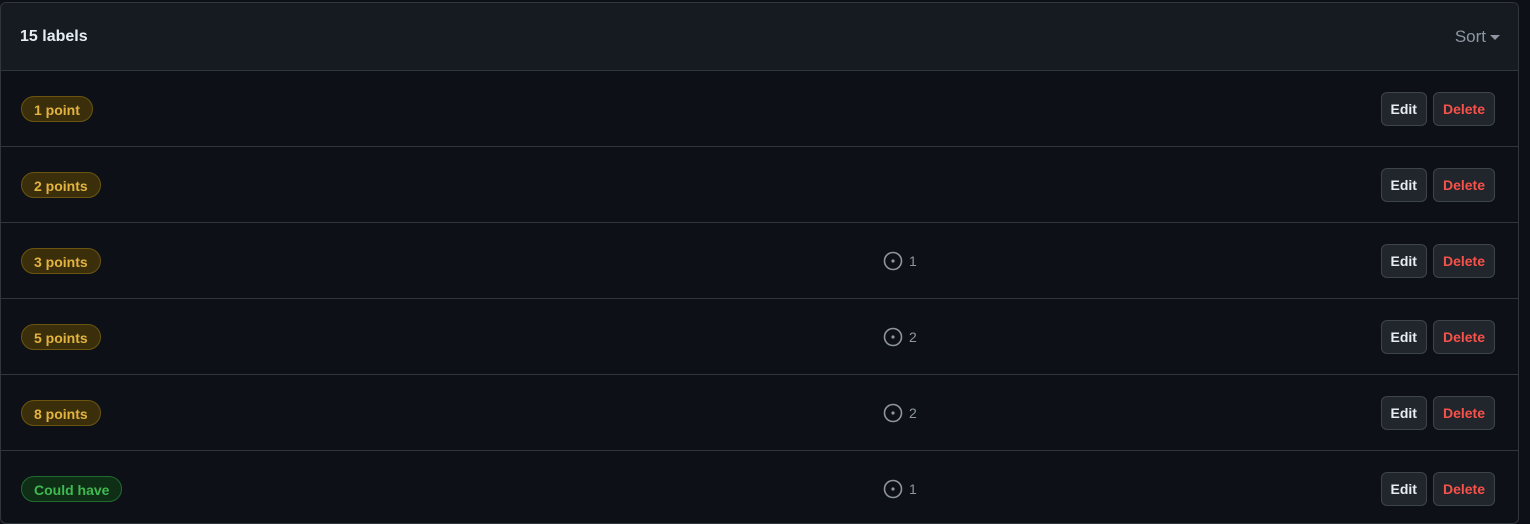 This screenshot has width=1530, height=524. Describe the element at coordinates (1495, 37) in the screenshot. I see `caret-down-icon` at that location.